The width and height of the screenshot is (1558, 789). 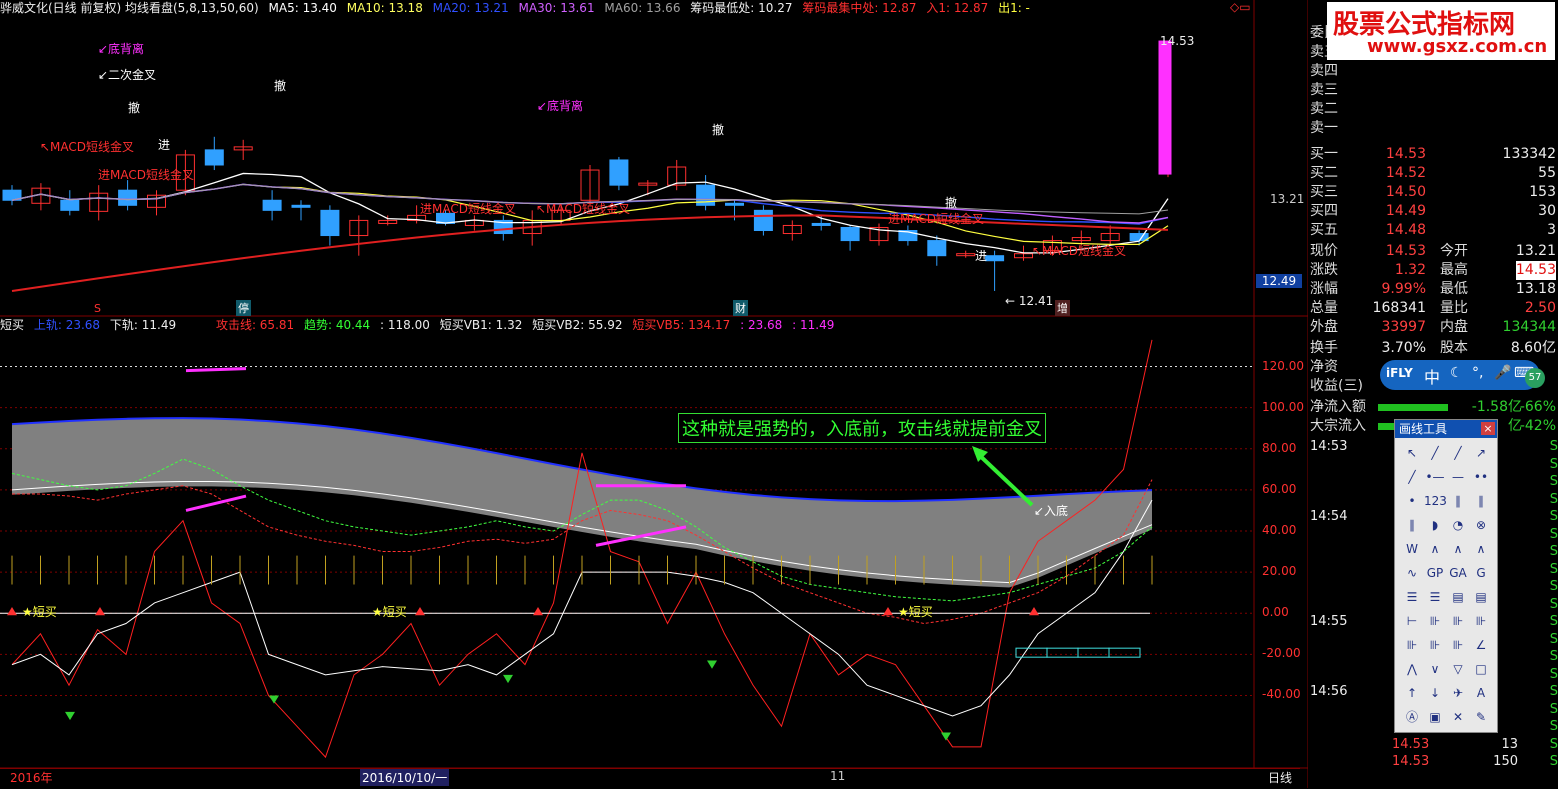 What do you see at coordinates (1481, 645) in the screenshot?
I see `drawing-tool-icon: ∠` at bounding box center [1481, 645].